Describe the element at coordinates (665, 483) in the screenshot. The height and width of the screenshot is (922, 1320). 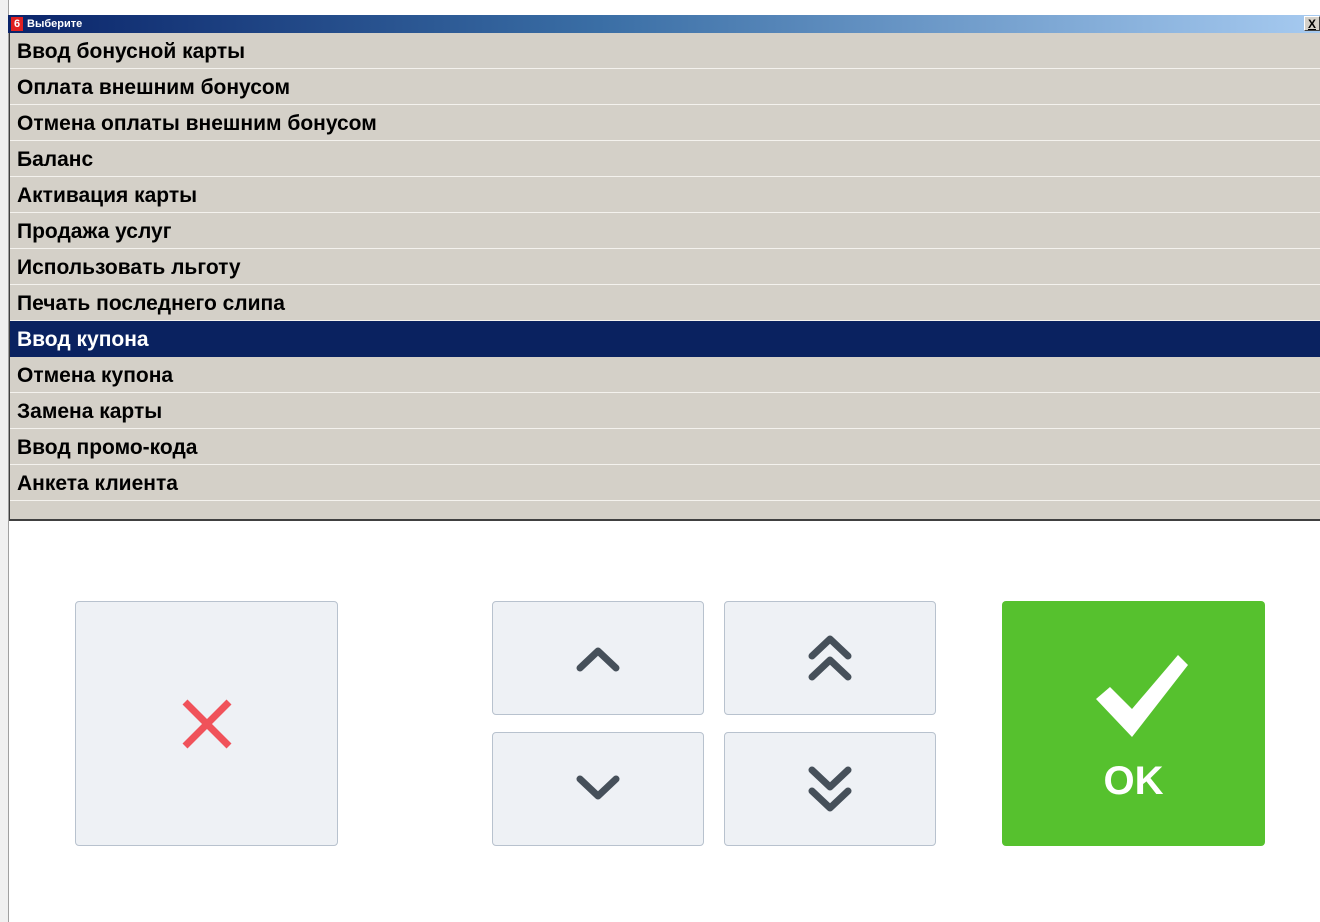
I see `list-item: Анкета клиента` at that location.